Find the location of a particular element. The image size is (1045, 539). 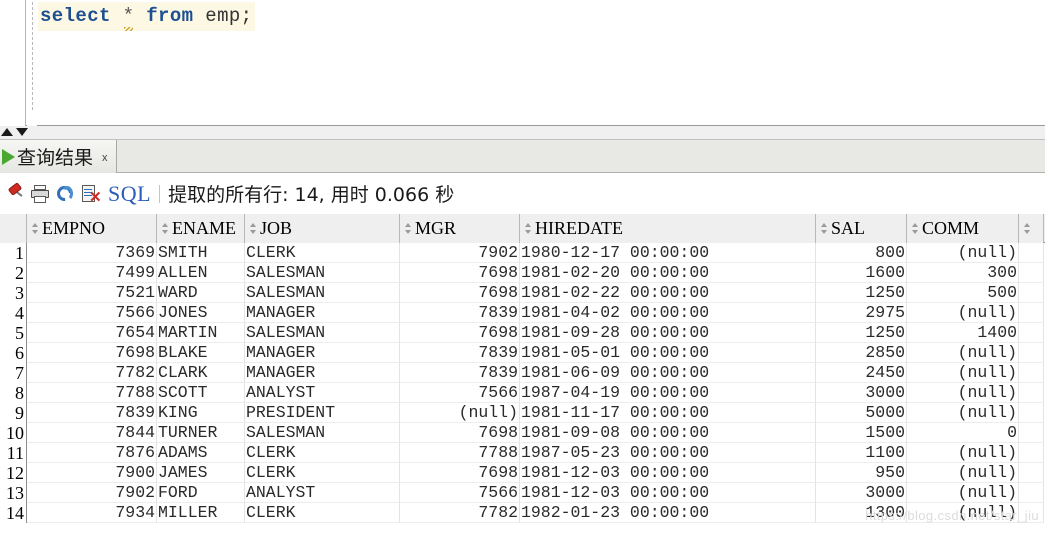

row-number-cell: 2 is located at coordinates (13, 273).